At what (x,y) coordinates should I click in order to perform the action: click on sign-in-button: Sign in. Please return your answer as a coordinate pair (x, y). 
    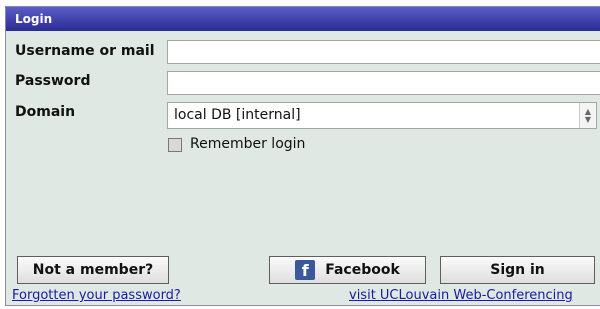
    Looking at the image, I should click on (517, 270).